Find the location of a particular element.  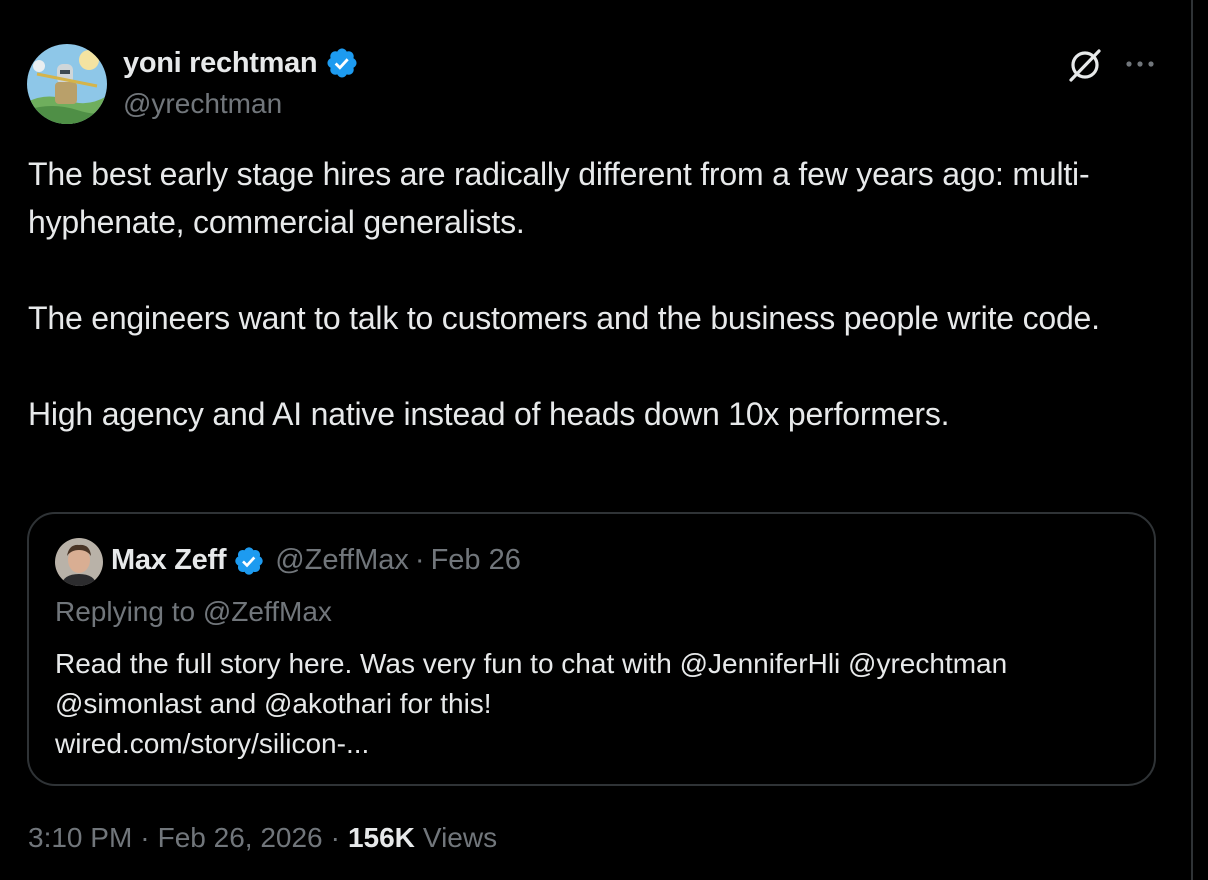

column-divider is located at coordinates (1192, 440).